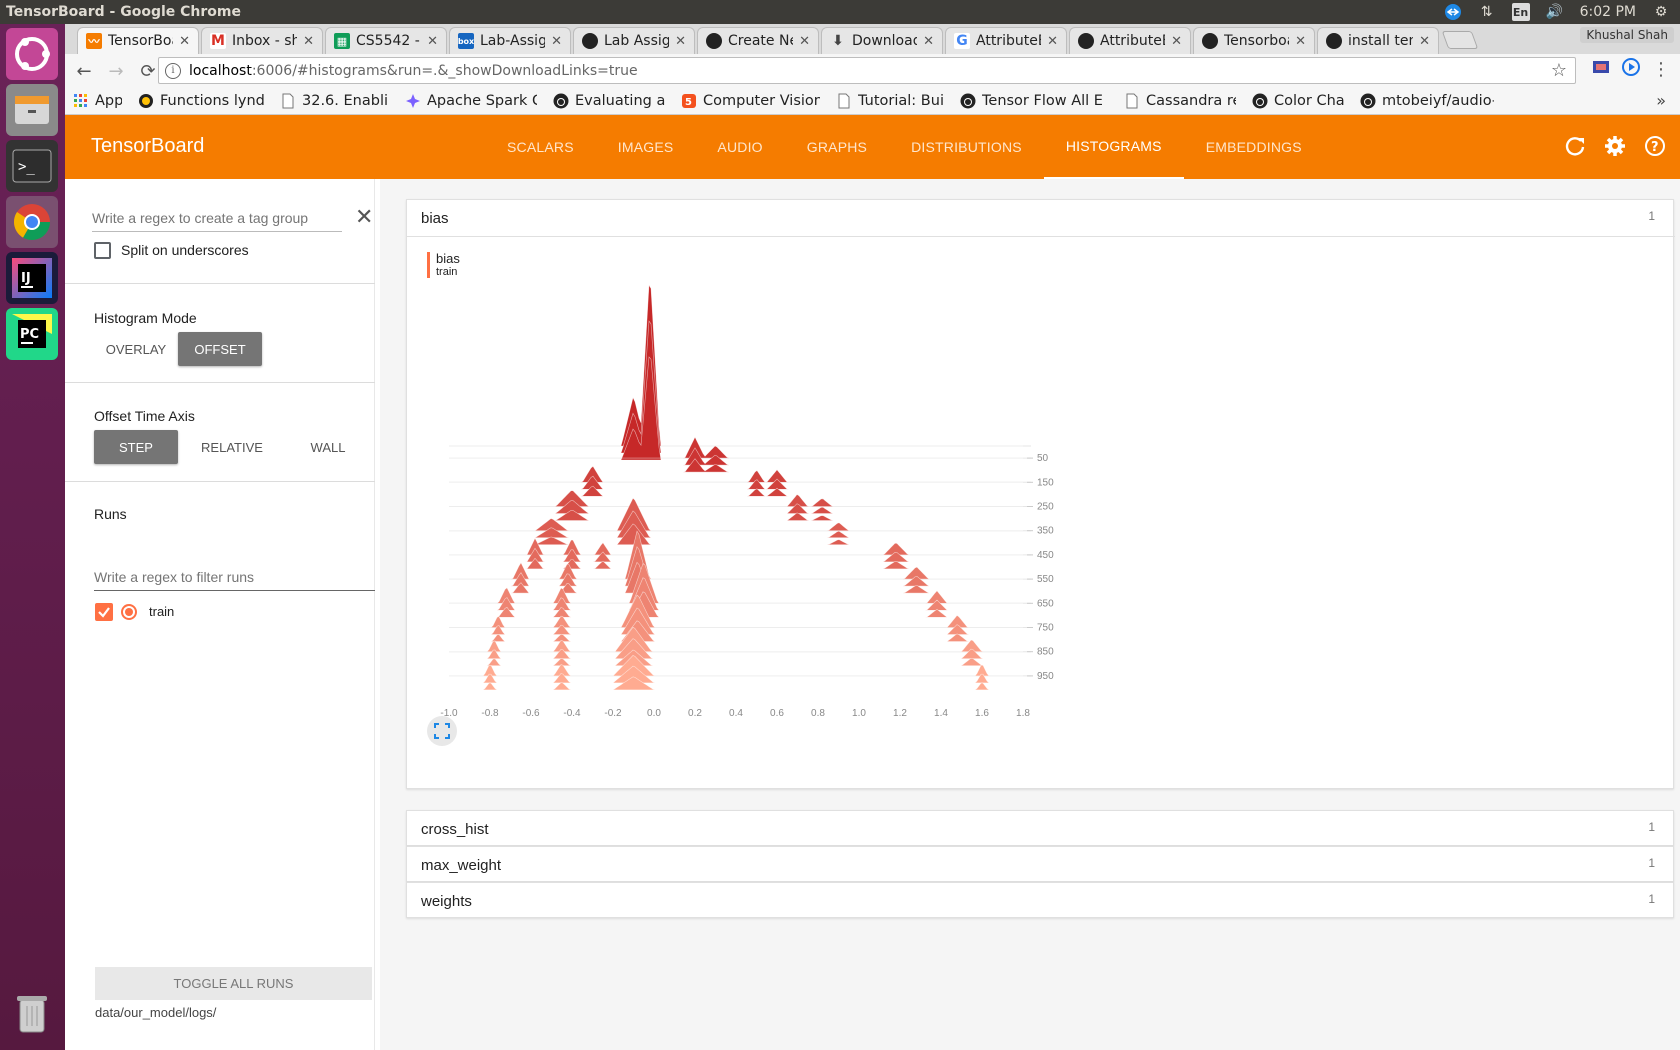 The width and height of the screenshot is (1680, 1050). I want to click on browser-tab: box Lab-Assign ✕, so click(510, 40).